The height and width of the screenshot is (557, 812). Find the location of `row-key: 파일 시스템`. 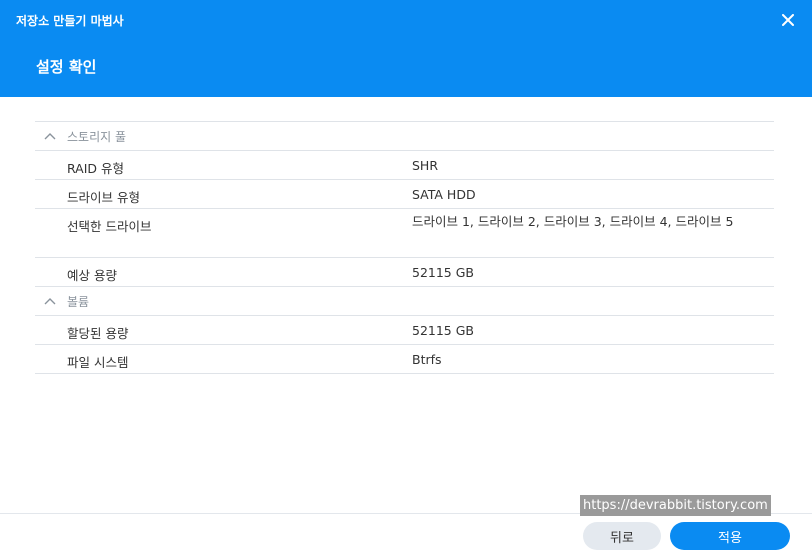

row-key: 파일 시스템 is located at coordinates (98, 362).